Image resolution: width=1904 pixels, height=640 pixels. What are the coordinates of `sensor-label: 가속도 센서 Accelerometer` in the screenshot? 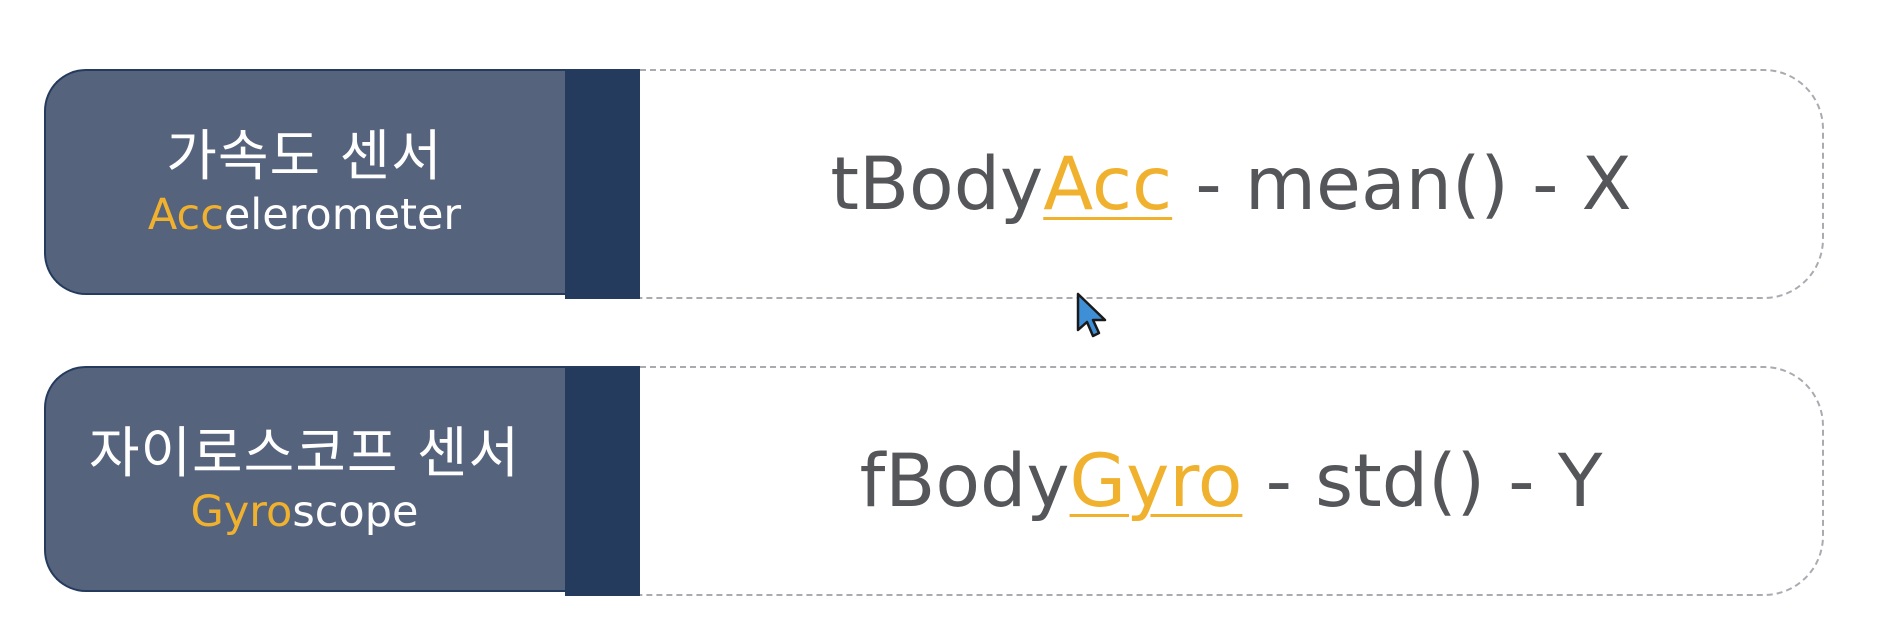 It's located at (304, 182).